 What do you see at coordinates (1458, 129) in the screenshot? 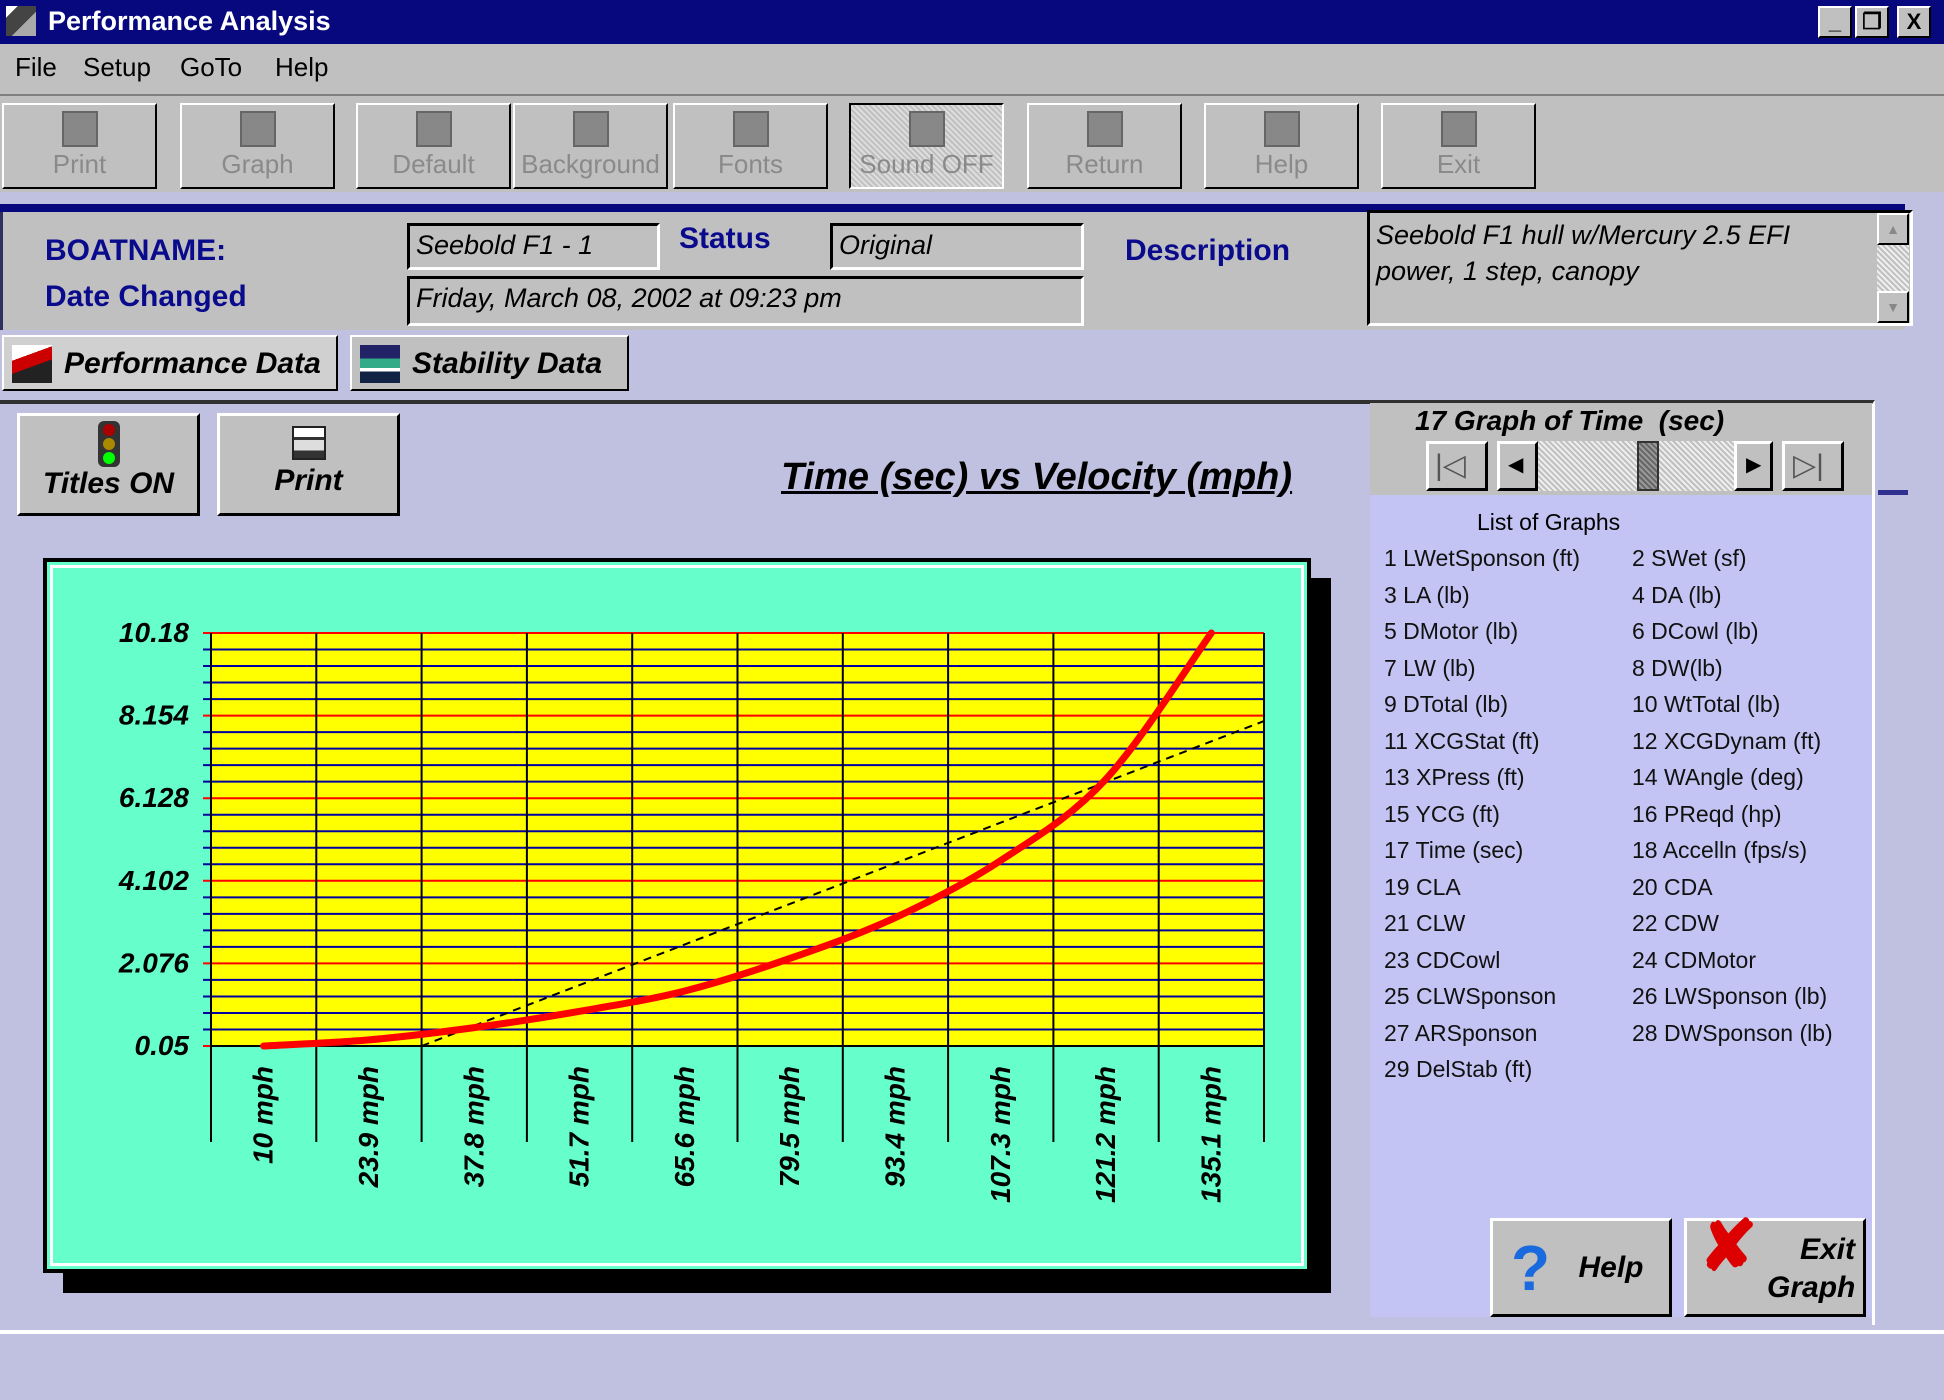
I see `stop-icon` at bounding box center [1458, 129].